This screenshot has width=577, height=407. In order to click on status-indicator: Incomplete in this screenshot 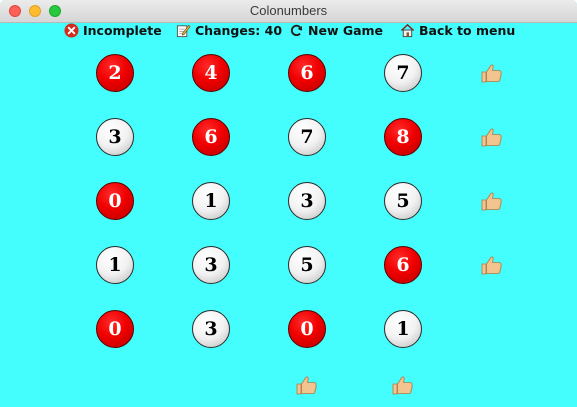, I will do `click(113, 30)`.